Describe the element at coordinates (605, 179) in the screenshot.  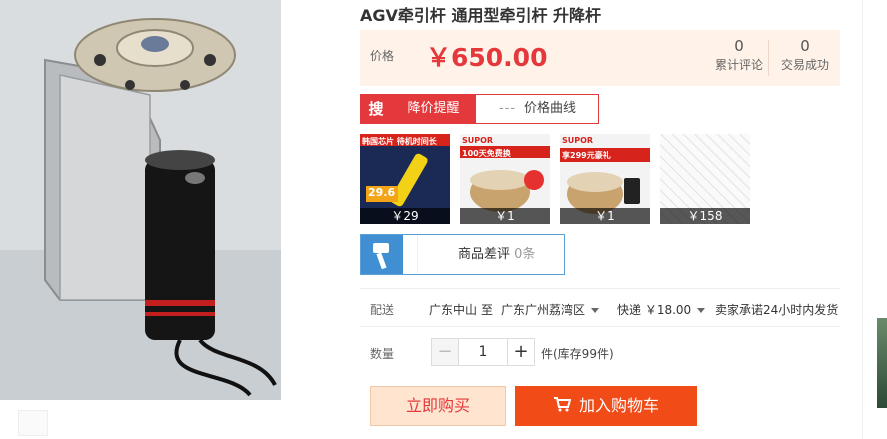
I see `recommend-item-3: SUPOR 享299元豪礼 ￥1` at that location.